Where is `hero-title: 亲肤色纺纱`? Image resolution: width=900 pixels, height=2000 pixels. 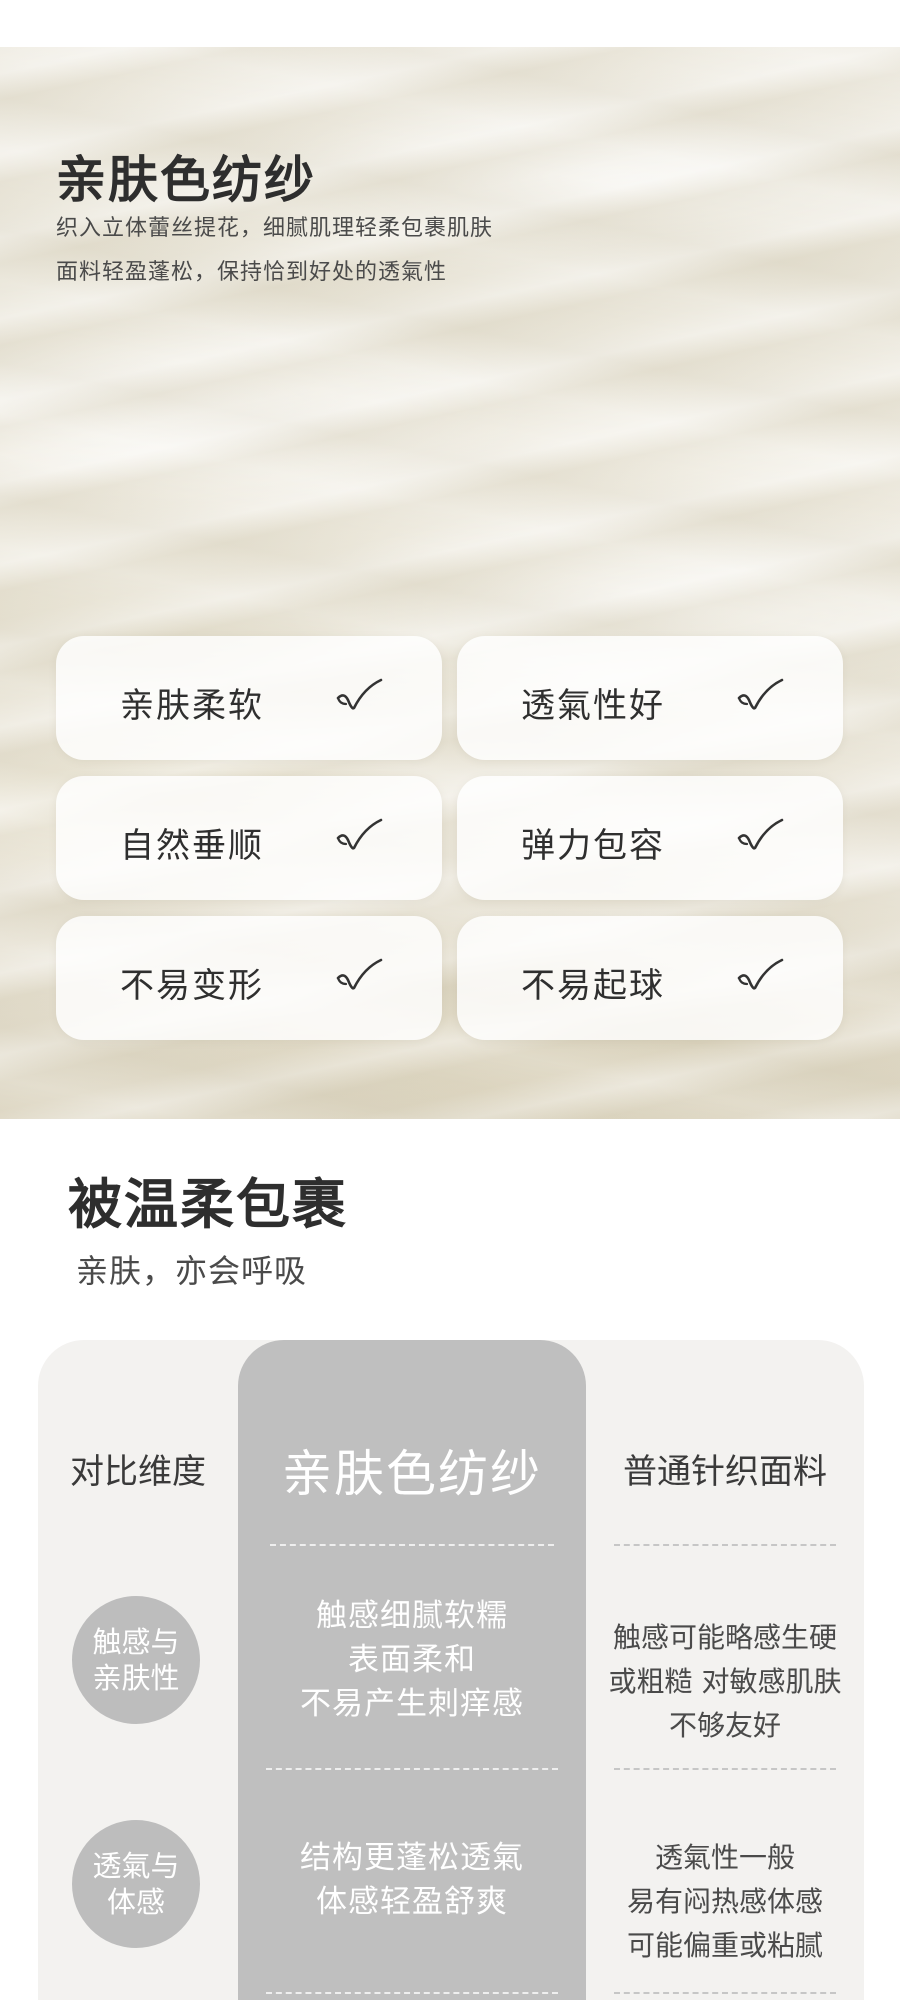 hero-title: 亲肤色纺纱 is located at coordinates (186, 180).